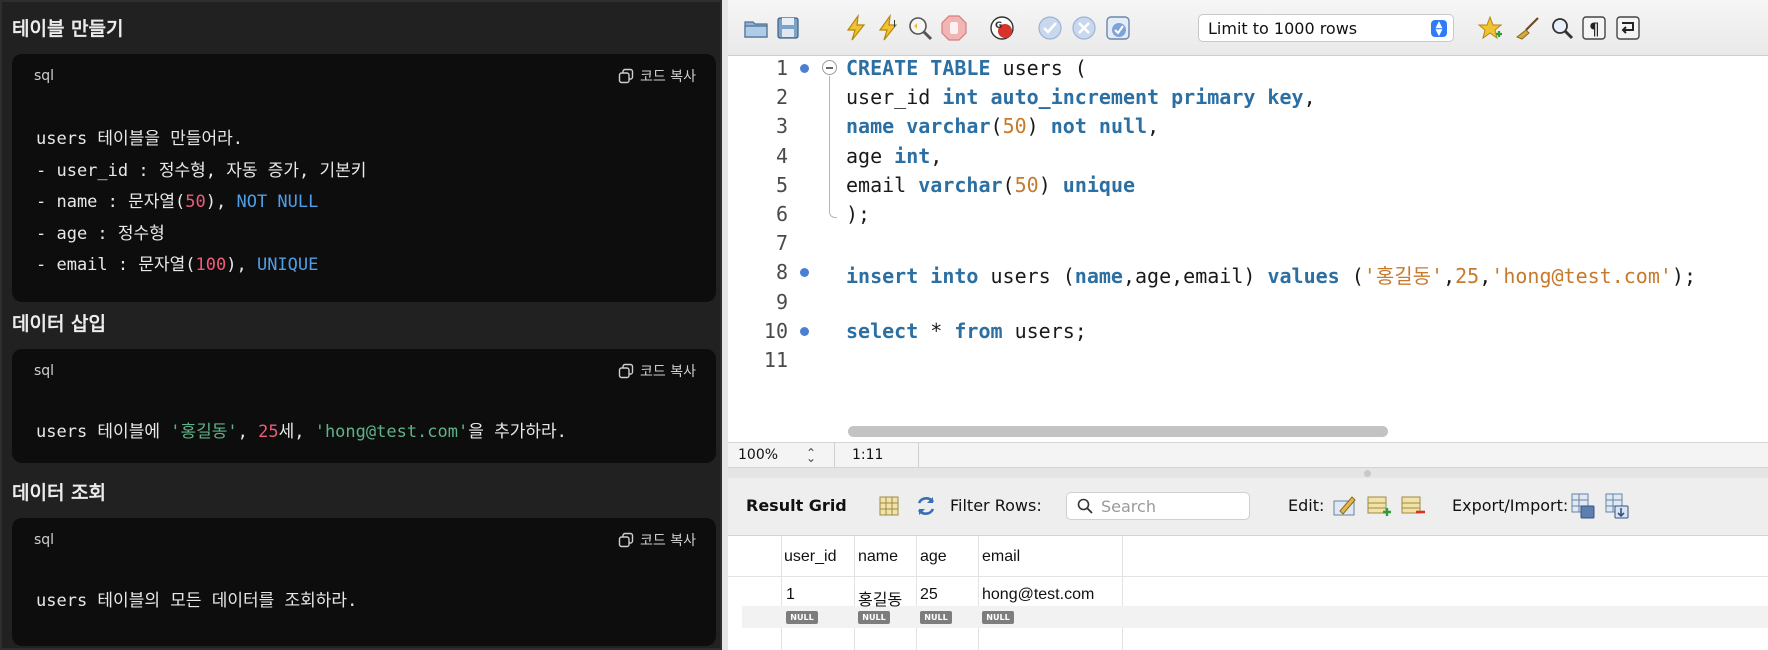 The image size is (1768, 650). I want to click on code-token: UNIQUE, so click(287, 265).